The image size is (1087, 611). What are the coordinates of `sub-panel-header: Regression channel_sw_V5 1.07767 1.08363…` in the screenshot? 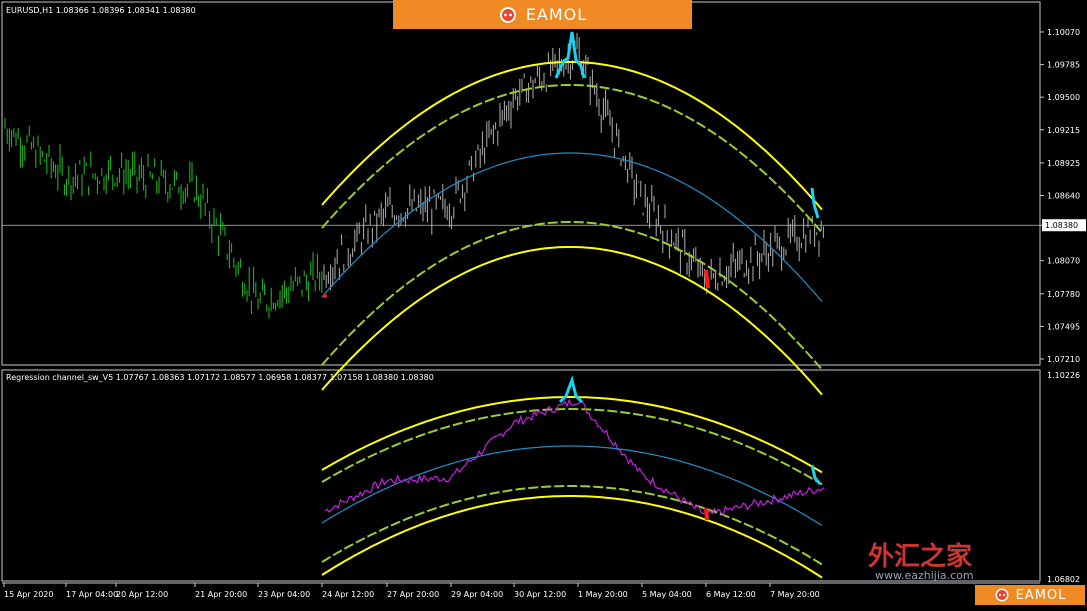 It's located at (220, 377).